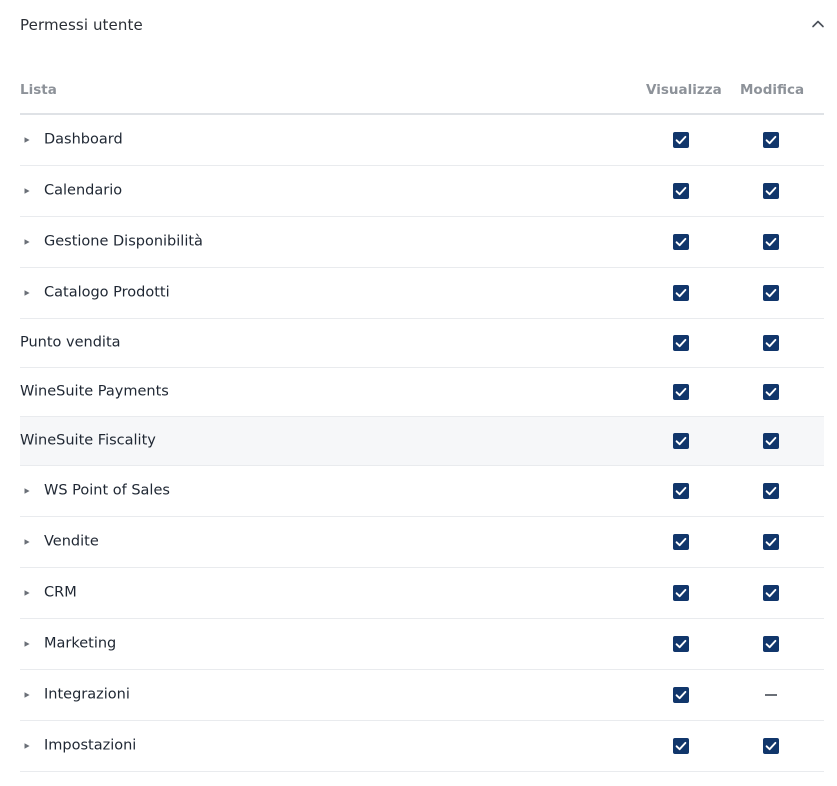 This screenshot has width=837, height=786. I want to click on table-row: CRM, so click(422, 593).